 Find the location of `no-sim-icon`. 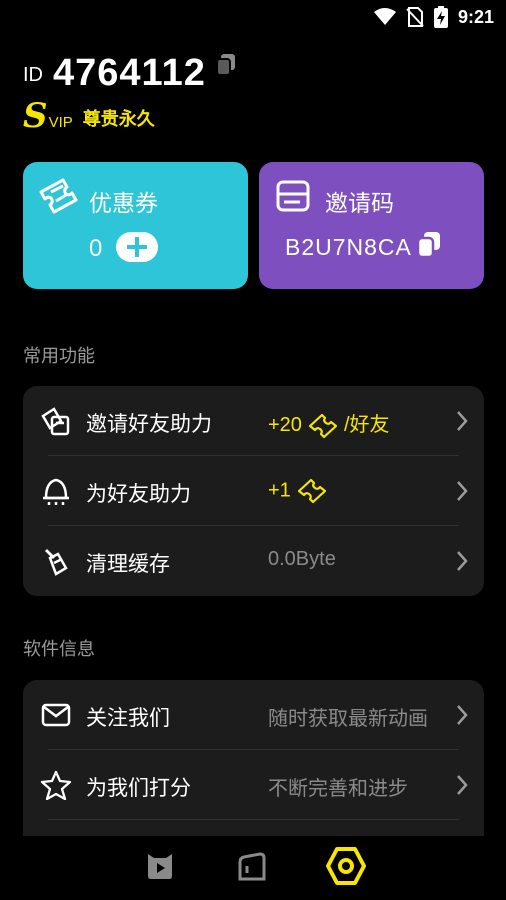

no-sim-icon is located at coordinates (415, 17).